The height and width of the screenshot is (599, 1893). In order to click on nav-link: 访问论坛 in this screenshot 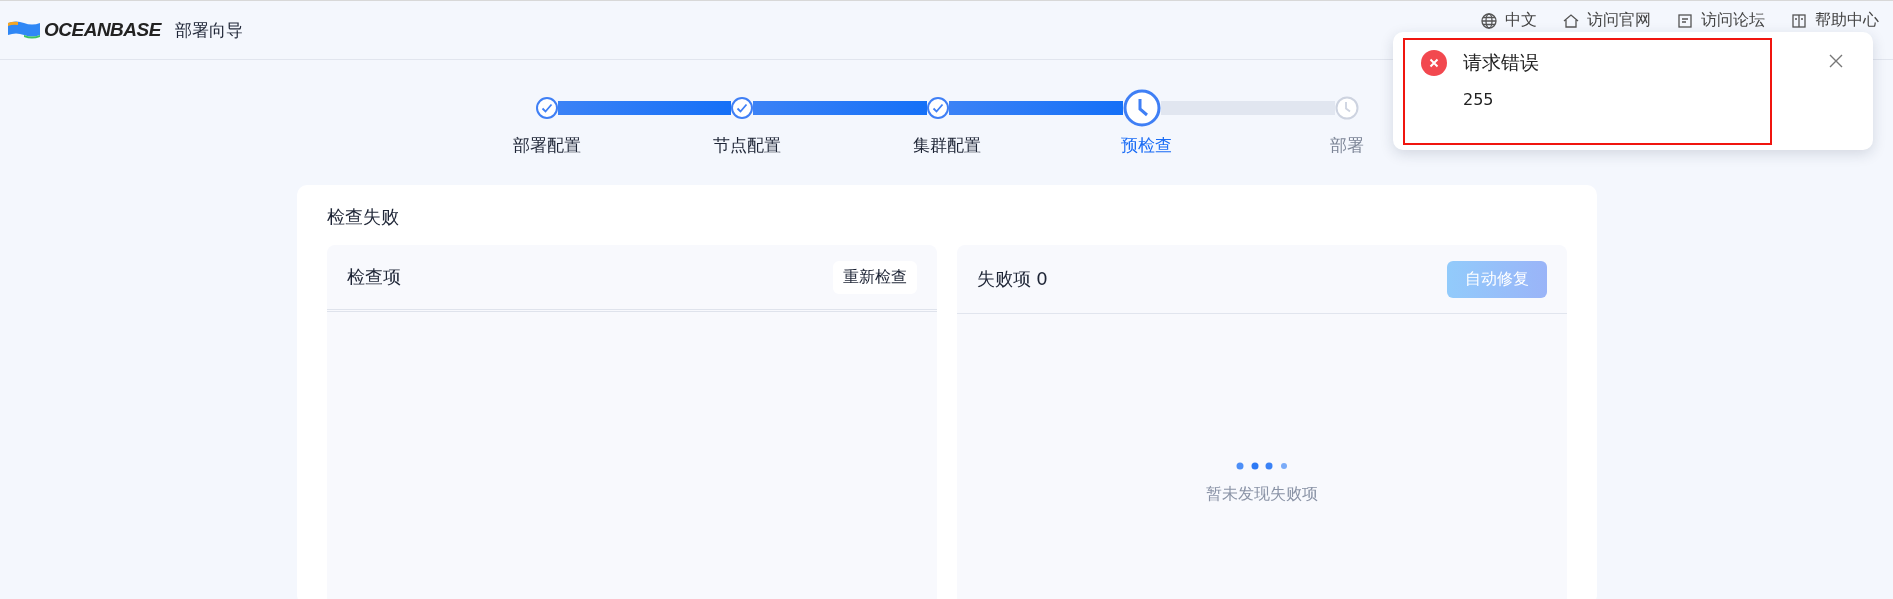, I will do `click(1721, 20)`.